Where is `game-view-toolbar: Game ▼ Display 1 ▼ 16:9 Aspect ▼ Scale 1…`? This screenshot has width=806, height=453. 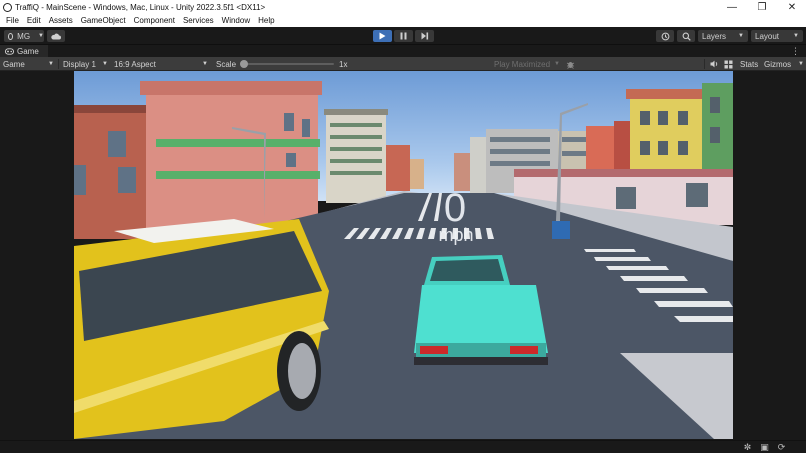 game-view-toolbar: Game ▼ Display 1 ▼ 16:9 Aspect ▼ Scale 1… is located at coordinates (403, 64).